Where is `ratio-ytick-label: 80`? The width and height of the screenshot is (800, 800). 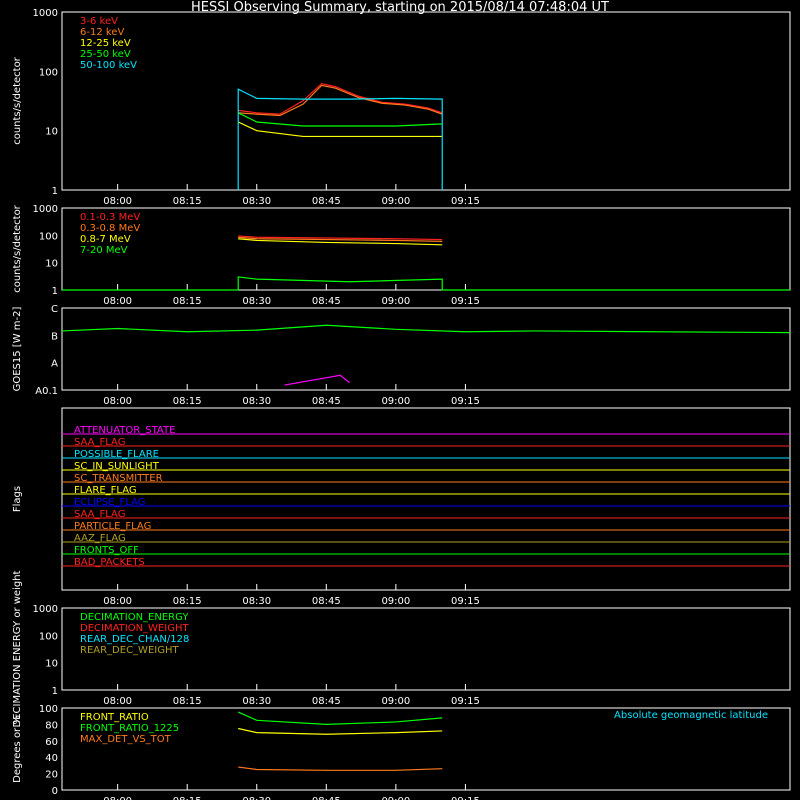
ratio-ytick-label: 80 is located at coordinates (51, 725).